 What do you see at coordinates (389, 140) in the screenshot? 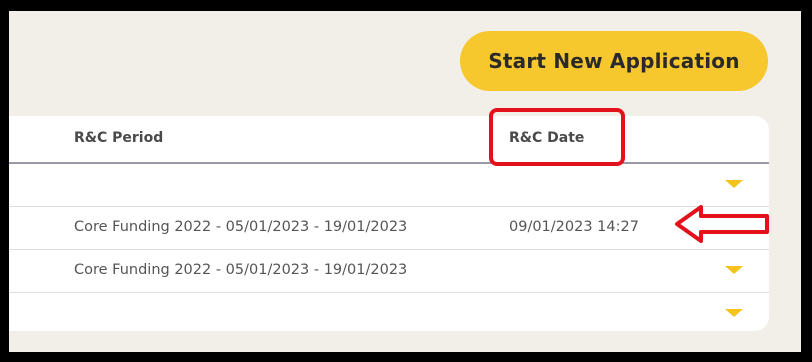
I see `table-header: R&C Period R&C Date` at bounding box center [389, 140].